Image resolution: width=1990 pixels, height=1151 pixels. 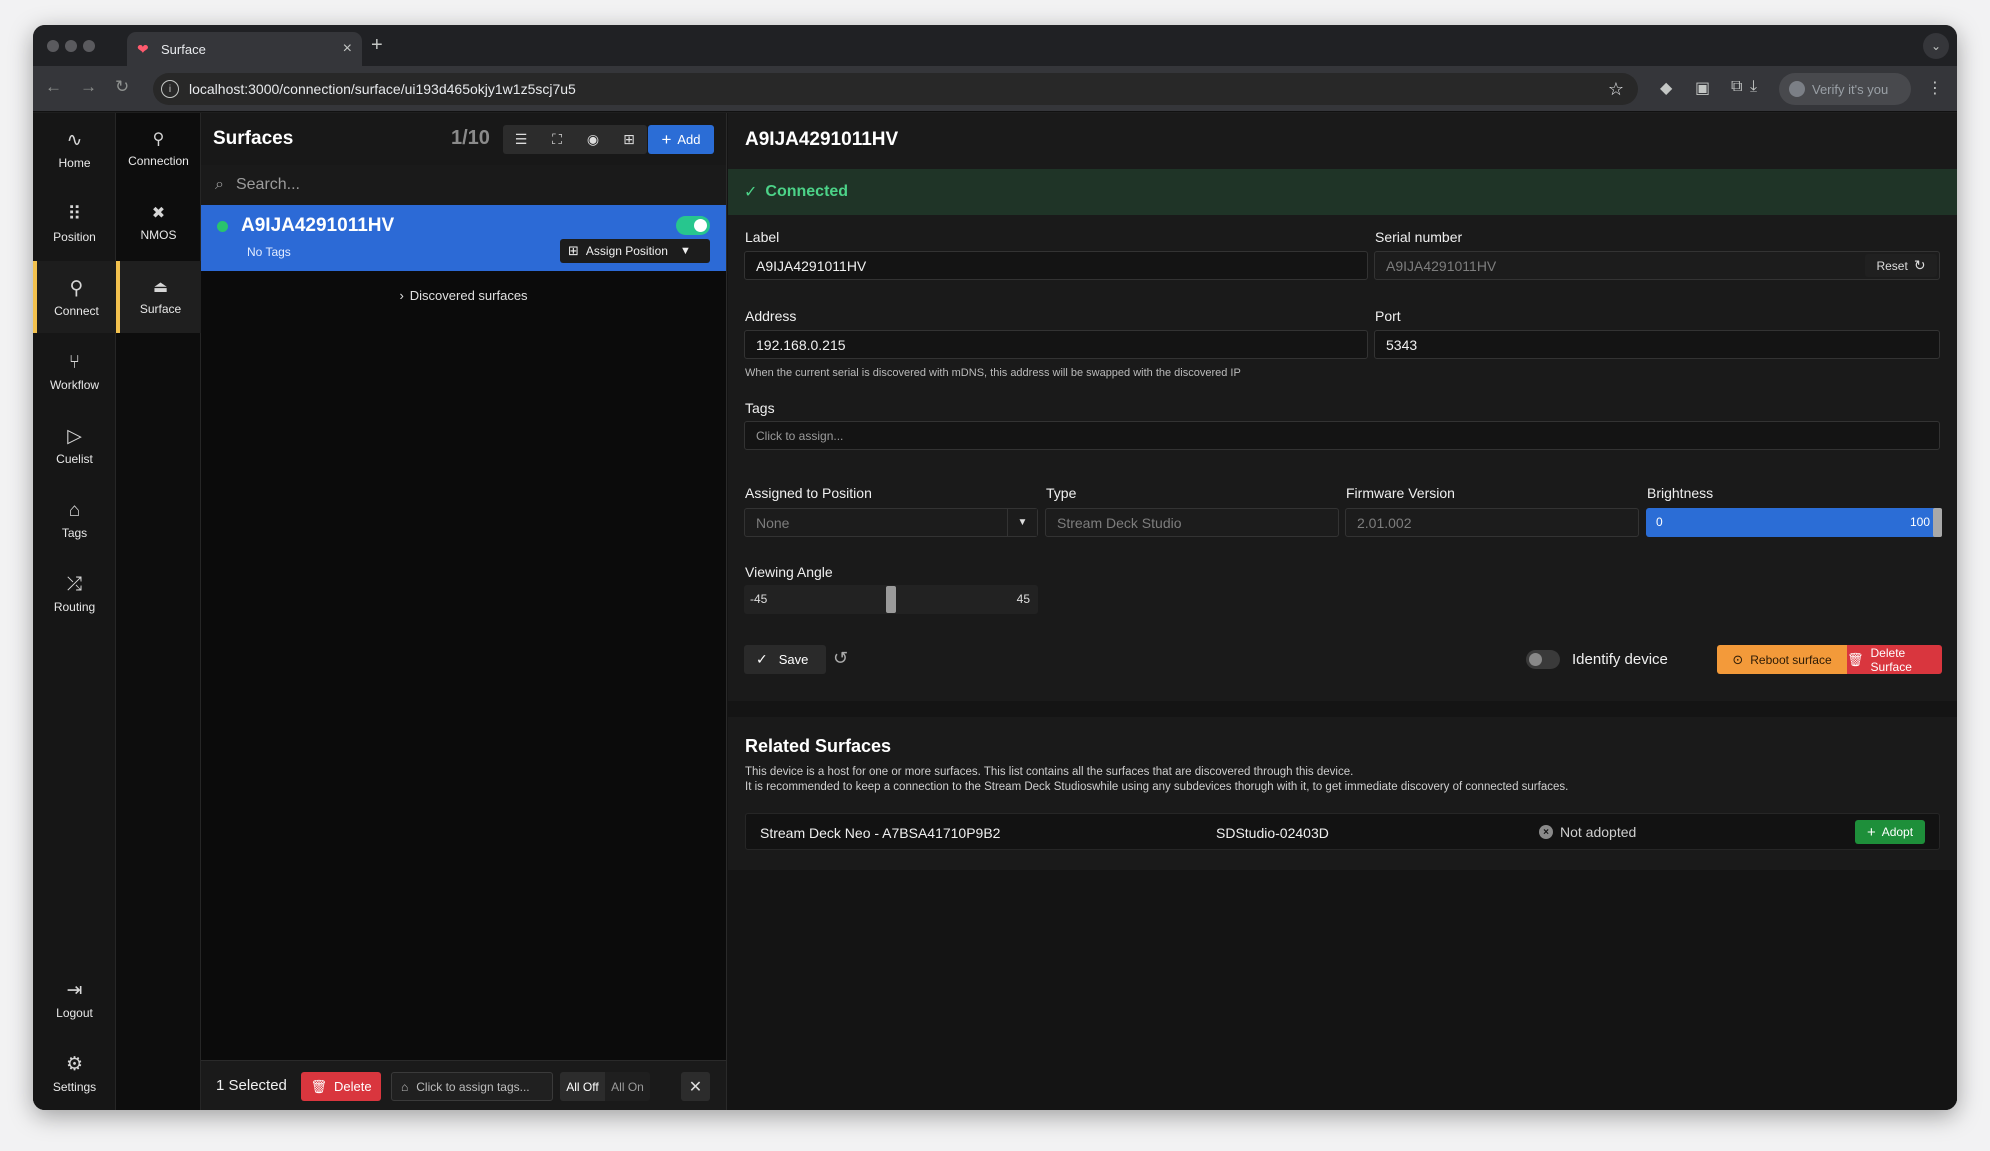 I want to click on nav-logout-label: Logout, so click(x=74, y=1012).